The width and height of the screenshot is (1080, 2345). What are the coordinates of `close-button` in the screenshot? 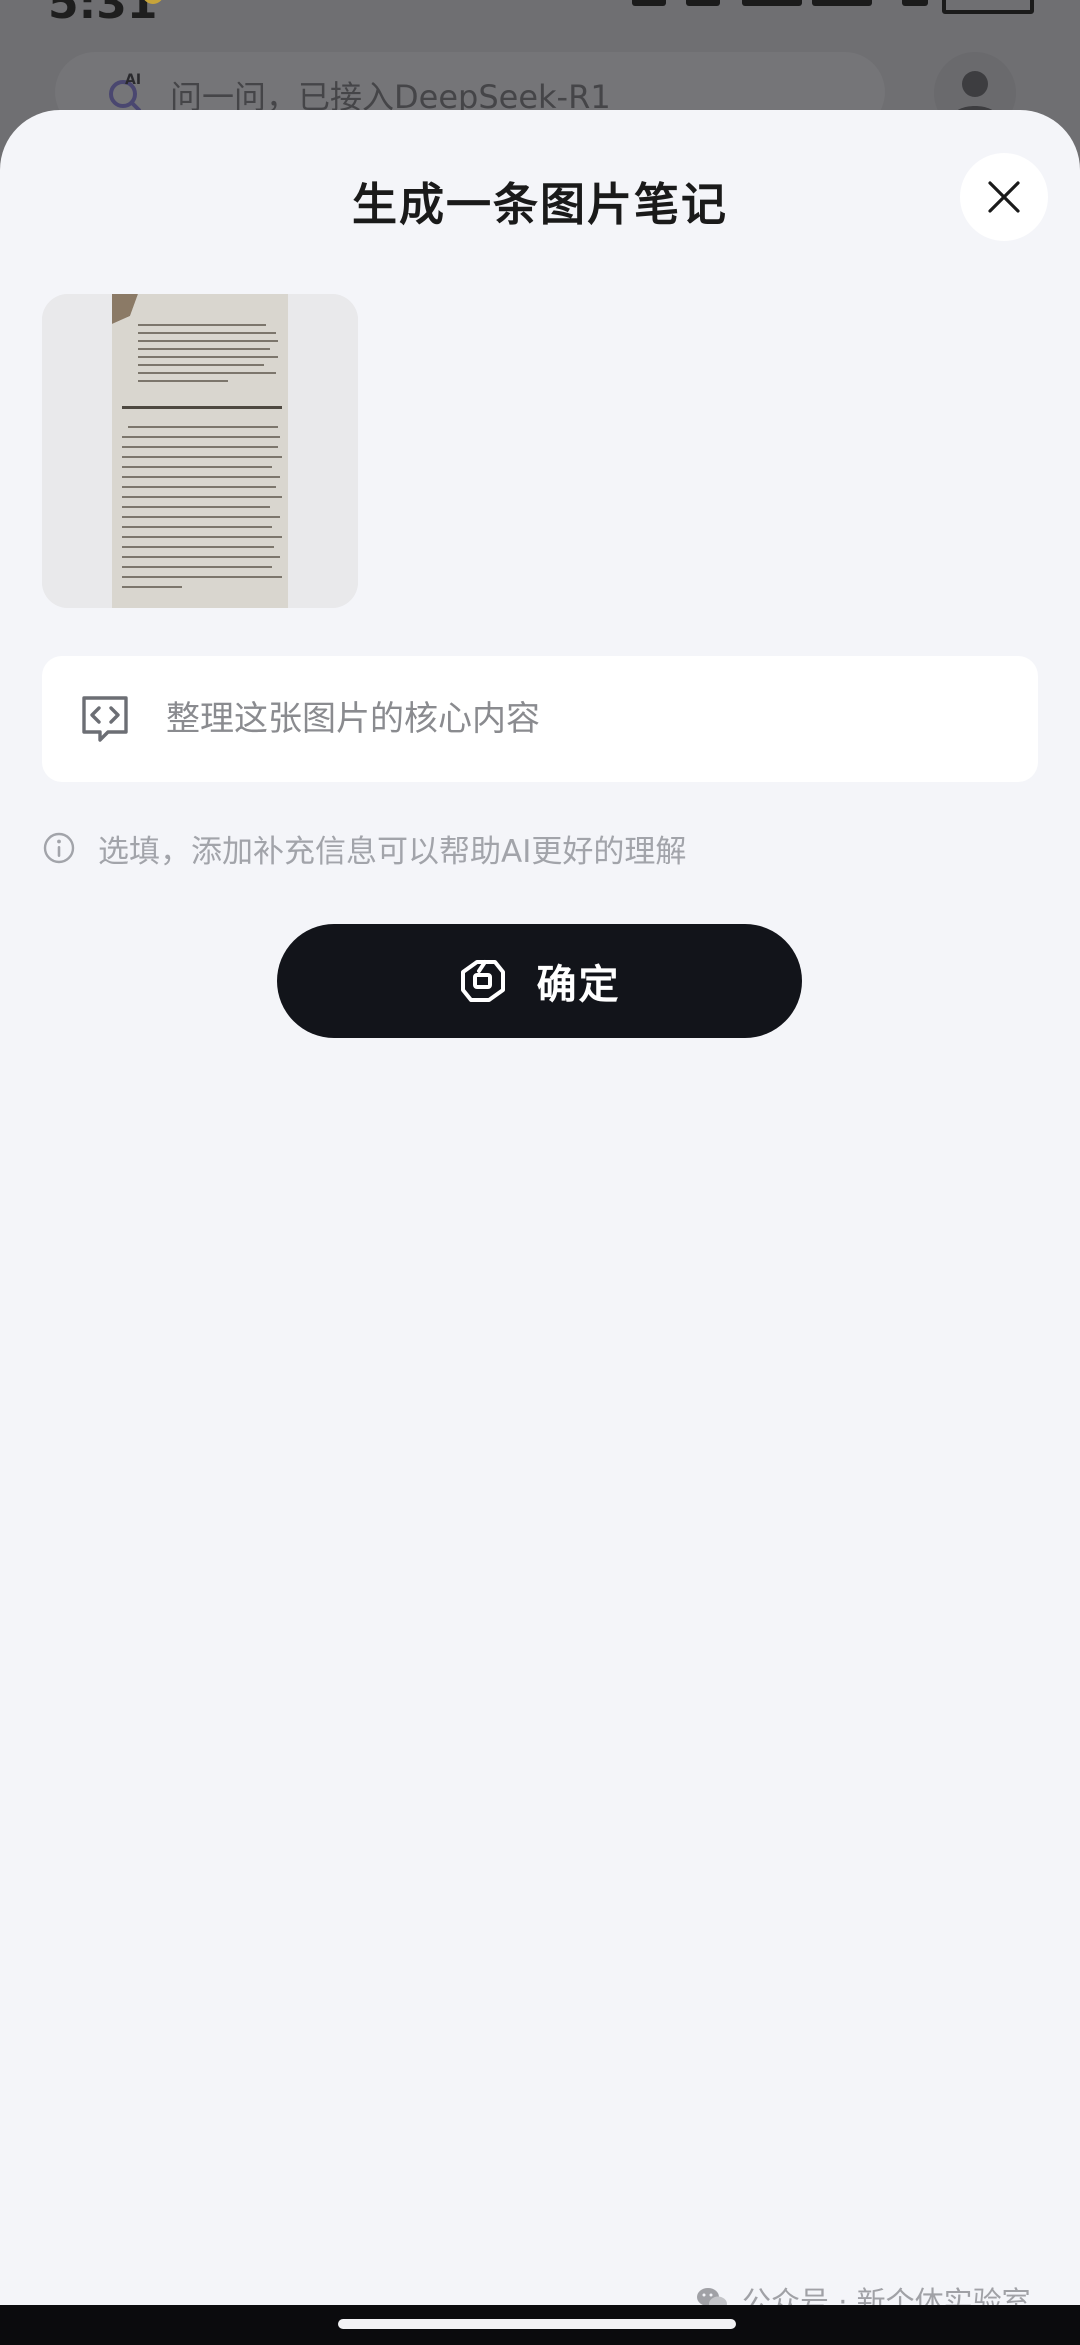 It's located at (1004, 197).